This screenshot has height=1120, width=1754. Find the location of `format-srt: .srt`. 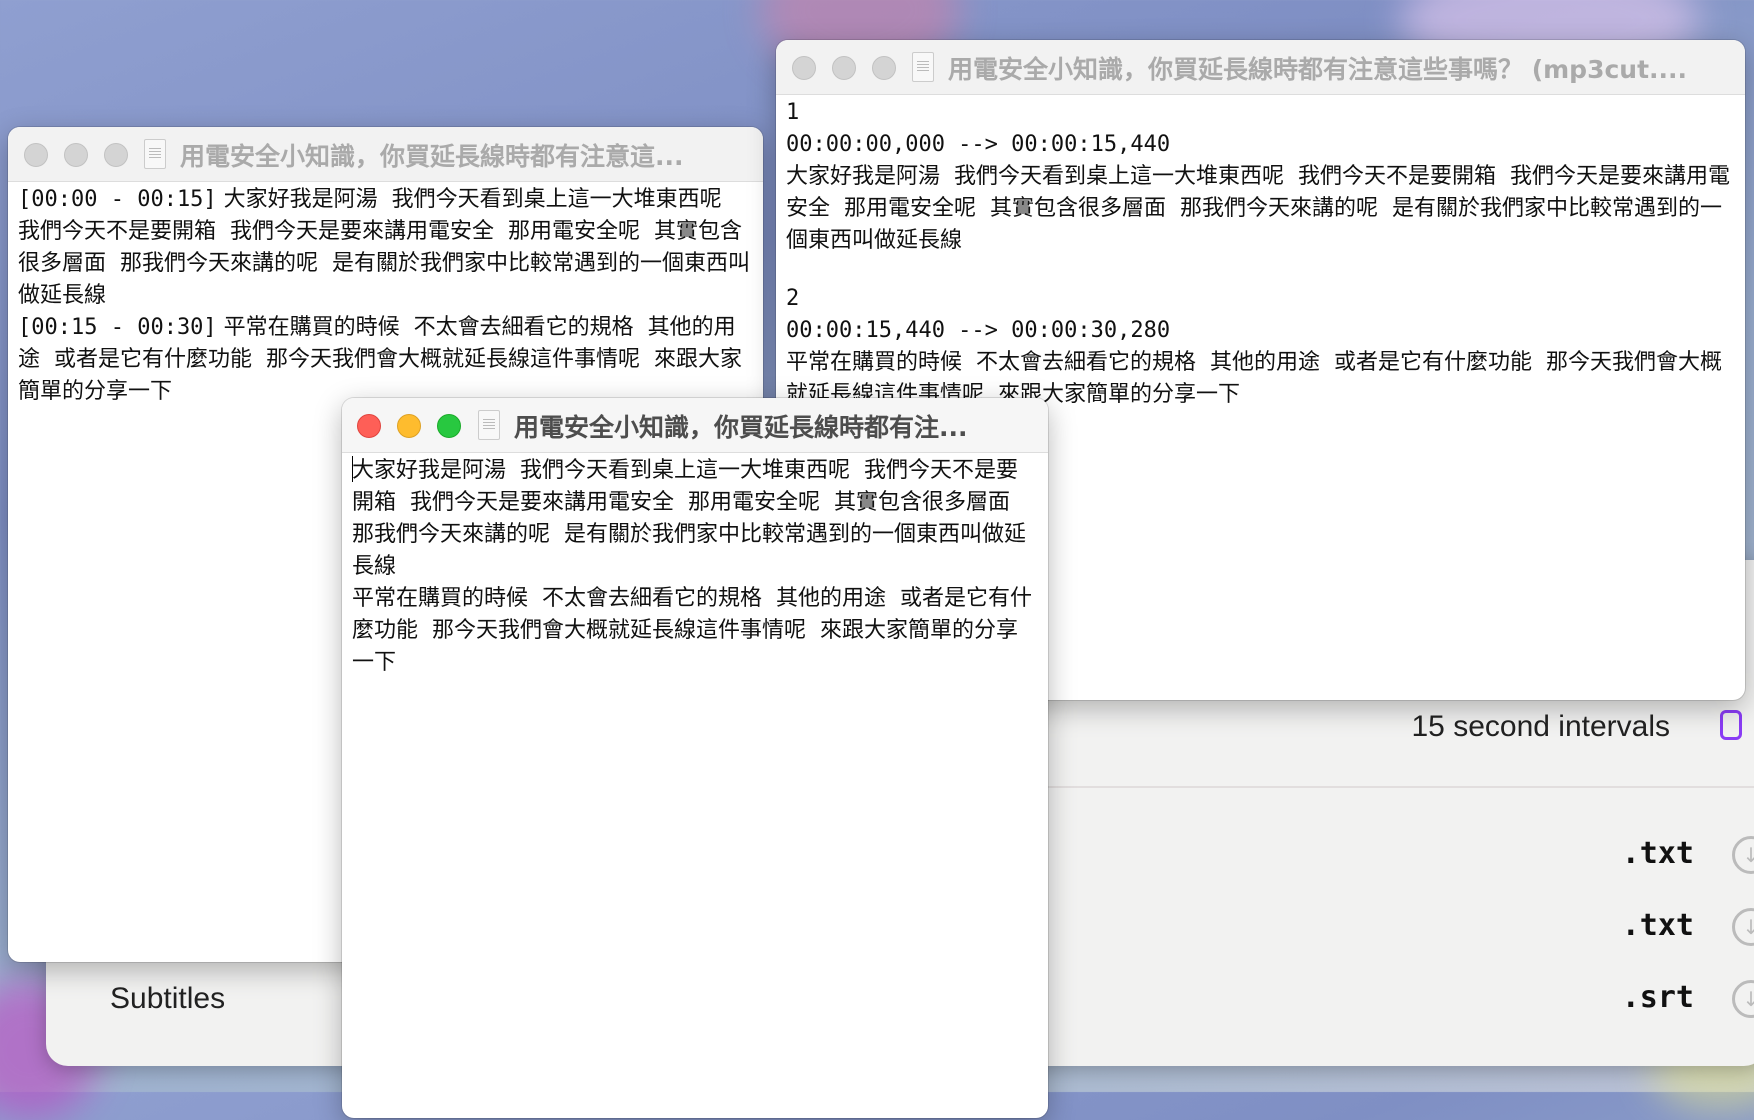

format-srt: .srt is located at coordinates (1657, 997).